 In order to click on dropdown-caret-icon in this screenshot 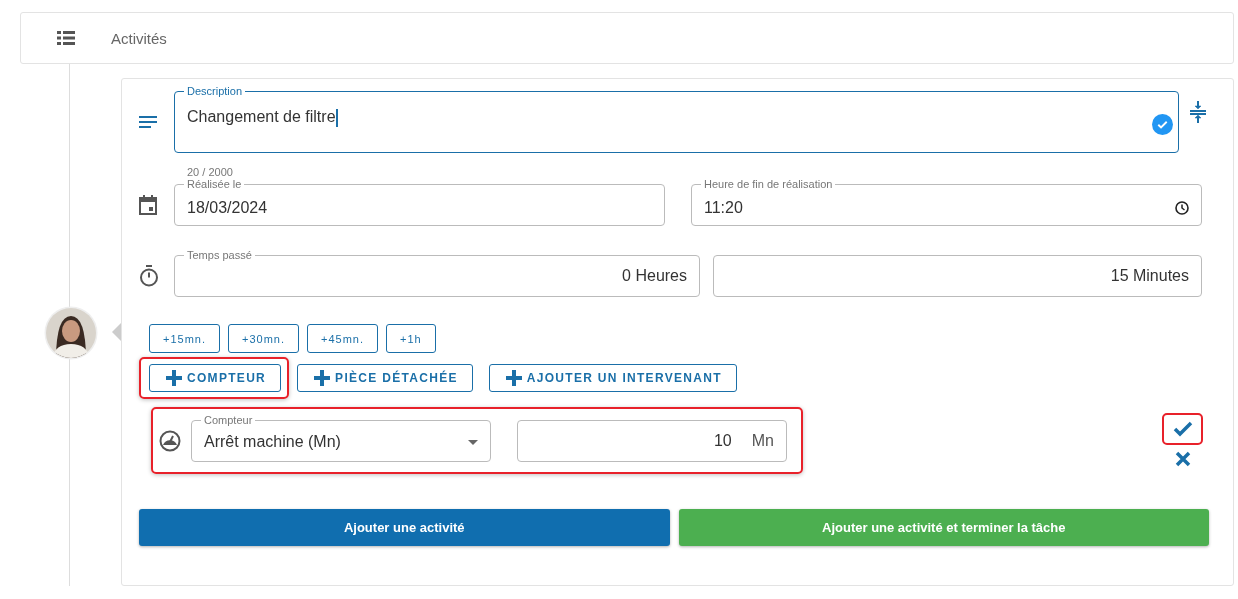, I will do `click(473, 442)`.